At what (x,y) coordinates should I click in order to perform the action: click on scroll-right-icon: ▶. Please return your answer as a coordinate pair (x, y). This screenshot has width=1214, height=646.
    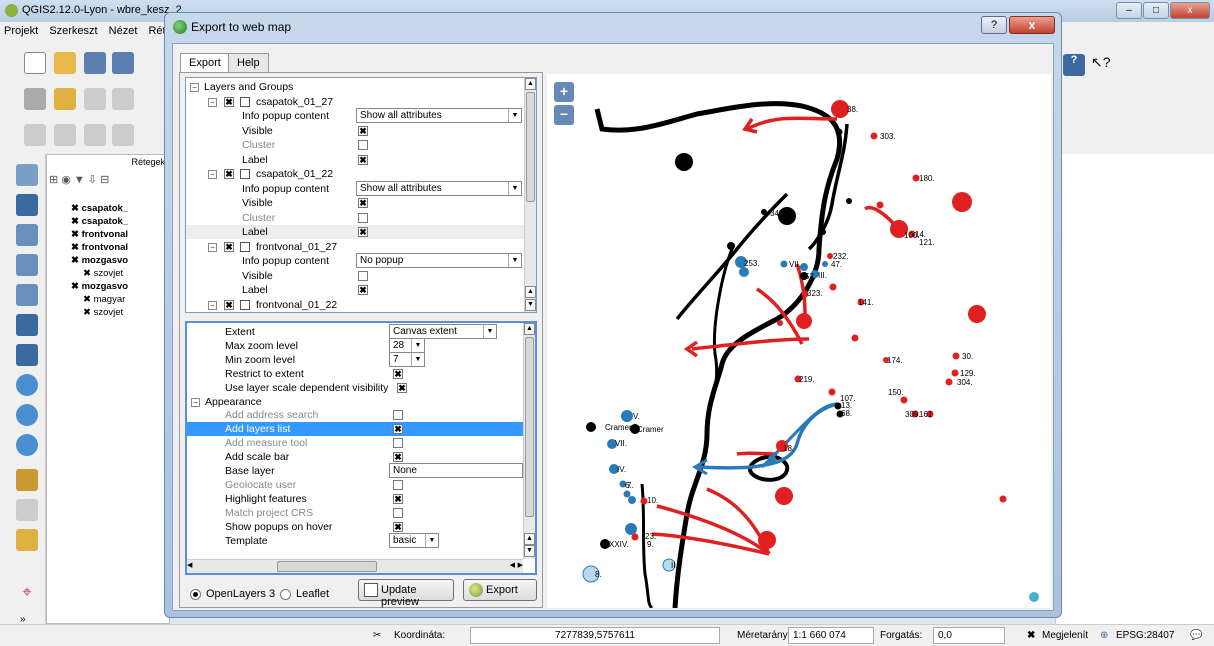
    Looking at the image, I should click on (520, 565).